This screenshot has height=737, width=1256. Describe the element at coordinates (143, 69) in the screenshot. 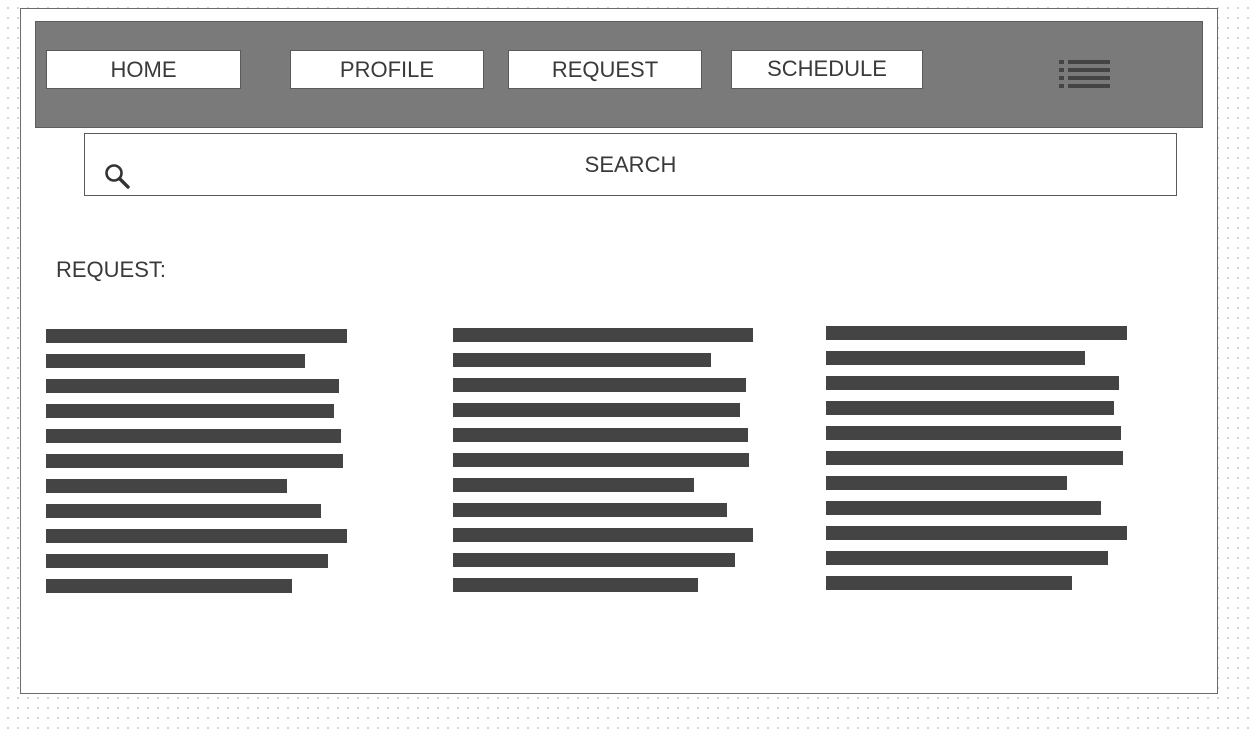

I see `nav-home-button: HOME` at that location.